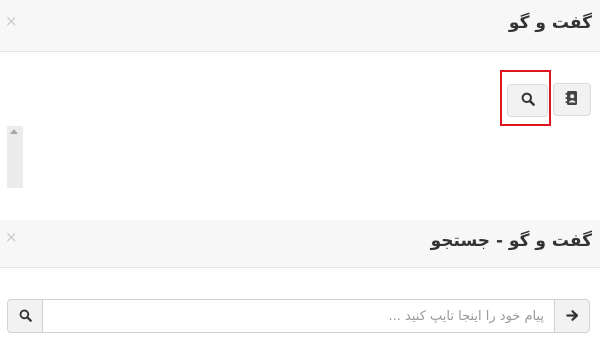 The image size is (600, 364). What do you see at coordinates (300, 244) in the screenshot?
I see `search-panel-header: × گفت و گو - جستجو` at bounding box center [300, 244].